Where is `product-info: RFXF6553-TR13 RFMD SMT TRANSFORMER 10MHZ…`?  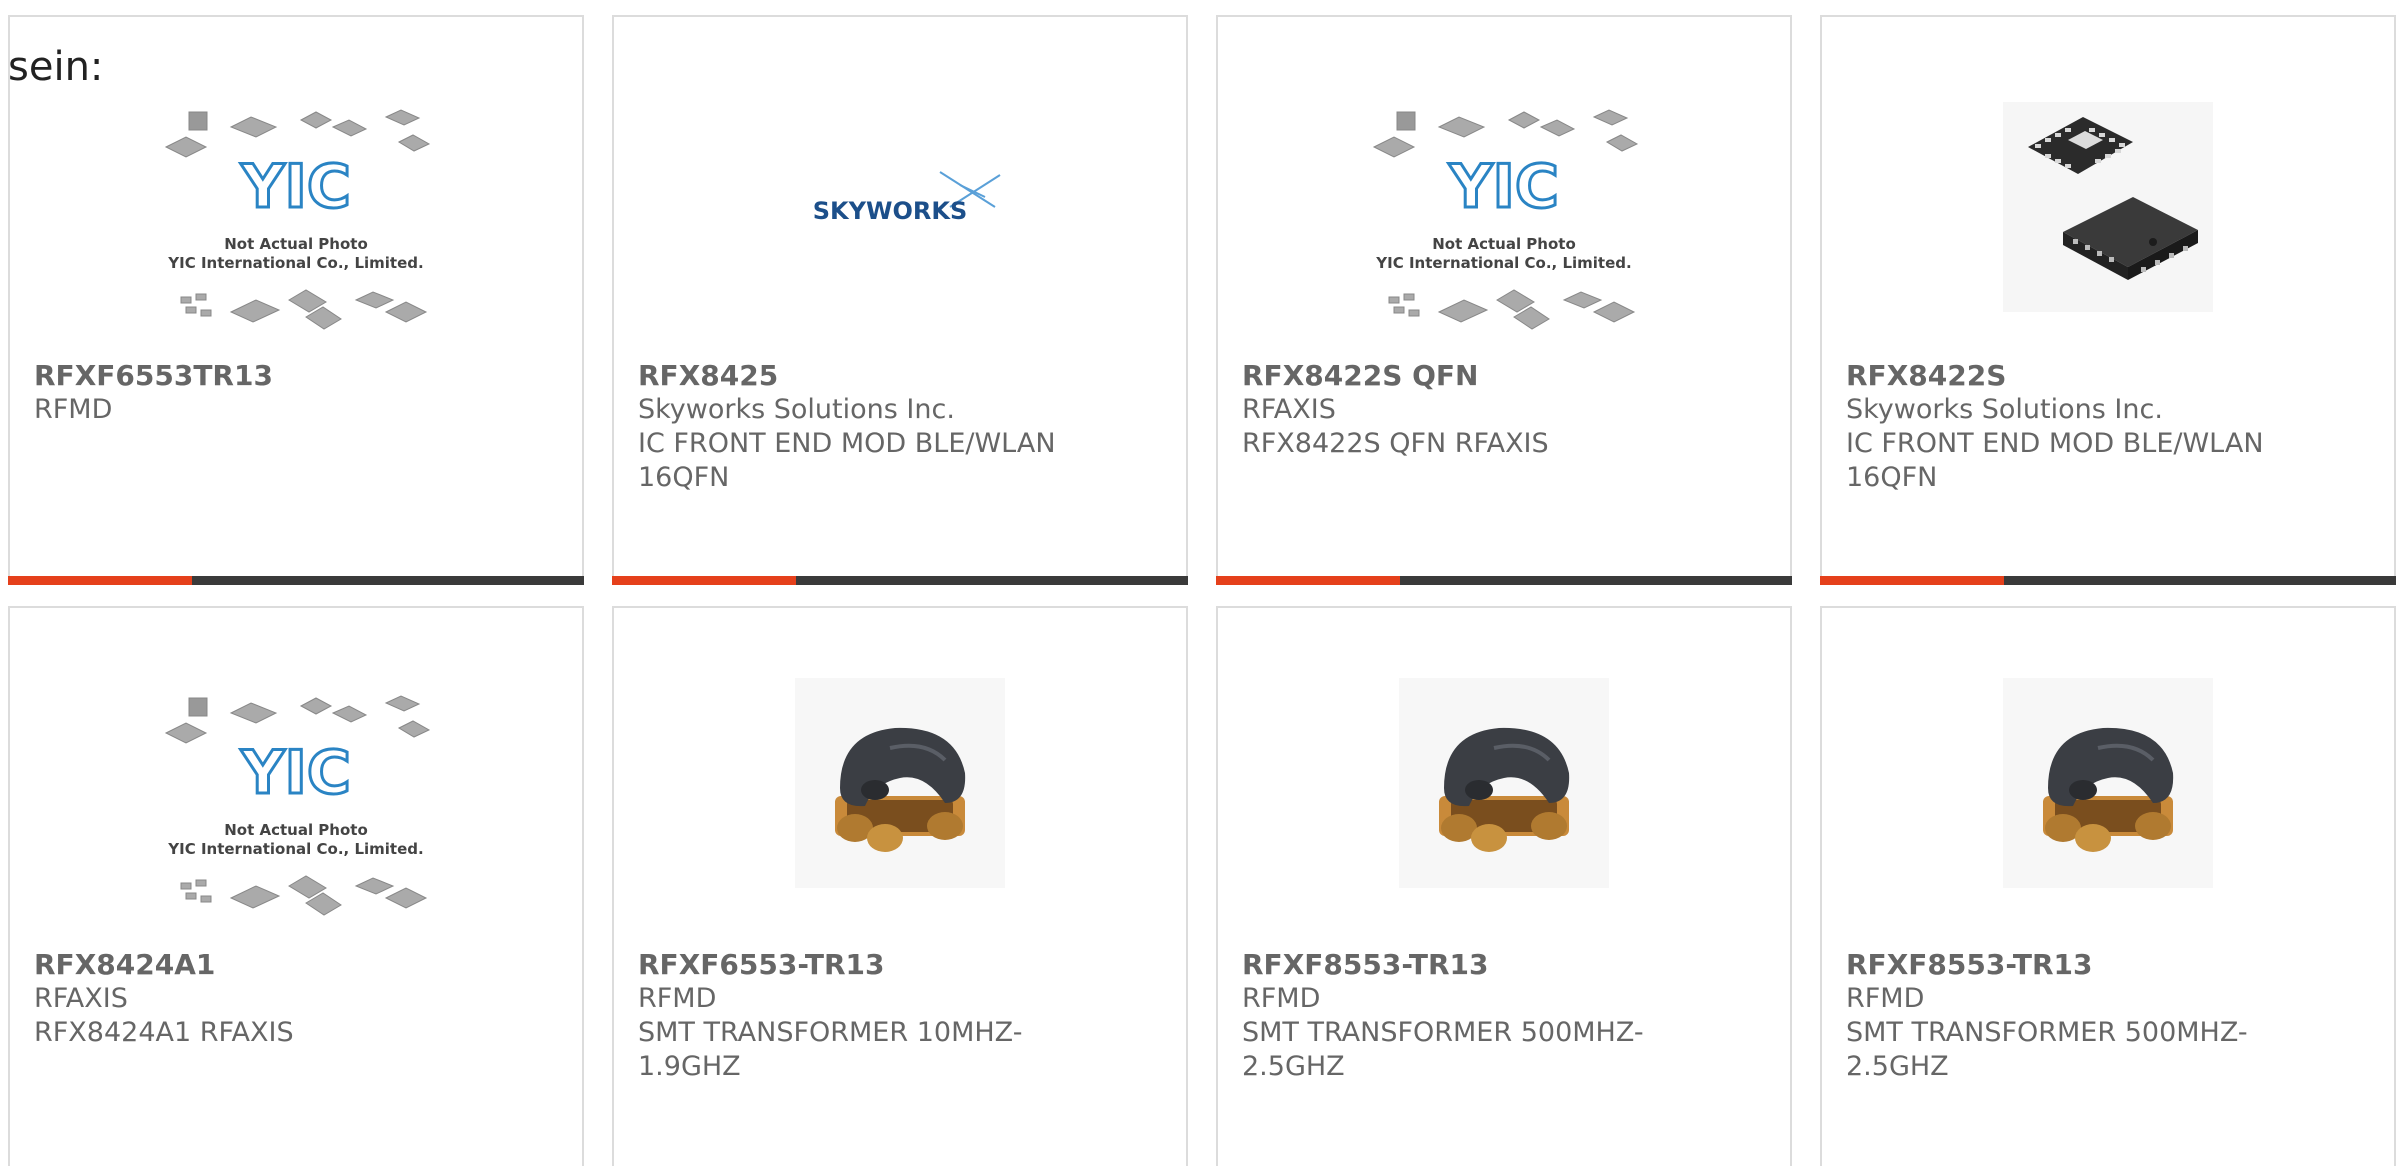 product-info: RFXF6553-TR13 RFMD SMT TRANSFORMER 10MHZ… is located at coordinates (852, 1016).